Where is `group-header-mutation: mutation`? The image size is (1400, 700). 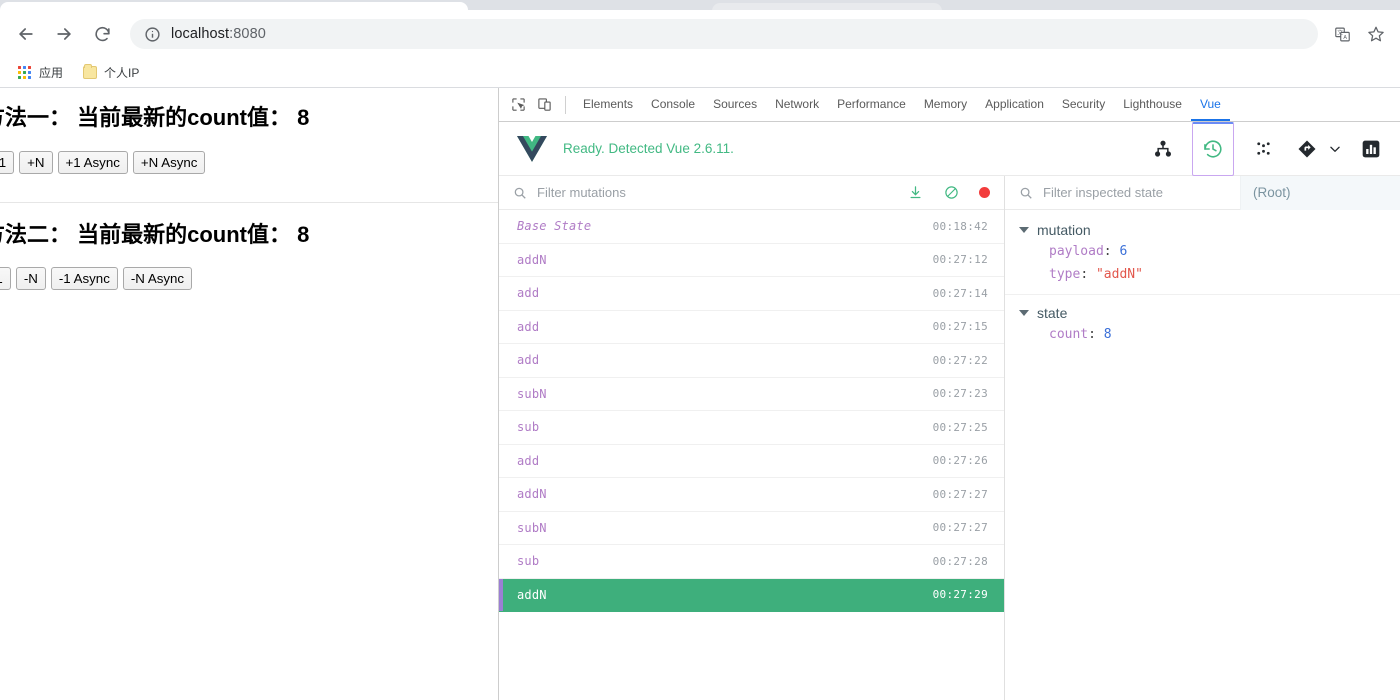
group-header-mutation: mutation is located at coordinates (1202, 230).